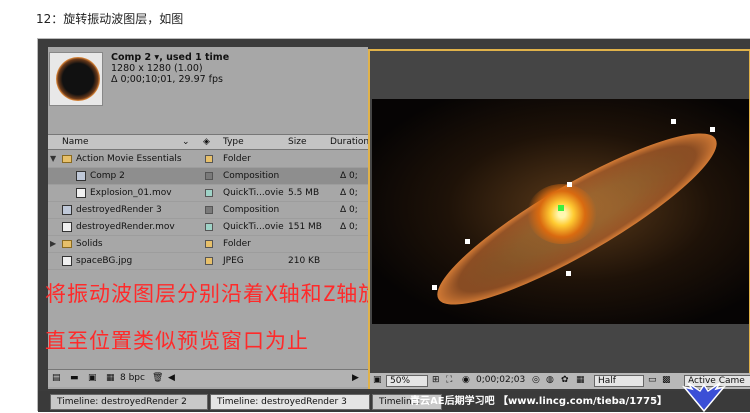  Describe the element at coordinates (377, 380) in the screenshot. I see `region-icon: ▣` at that location.